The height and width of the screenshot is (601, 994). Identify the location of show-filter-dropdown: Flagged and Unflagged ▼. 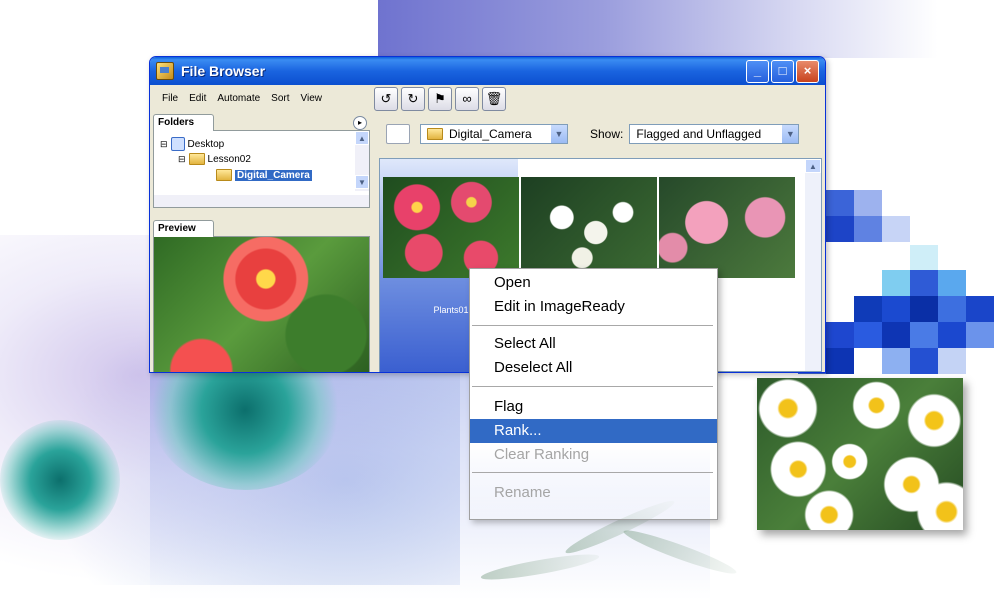
(714, 134).